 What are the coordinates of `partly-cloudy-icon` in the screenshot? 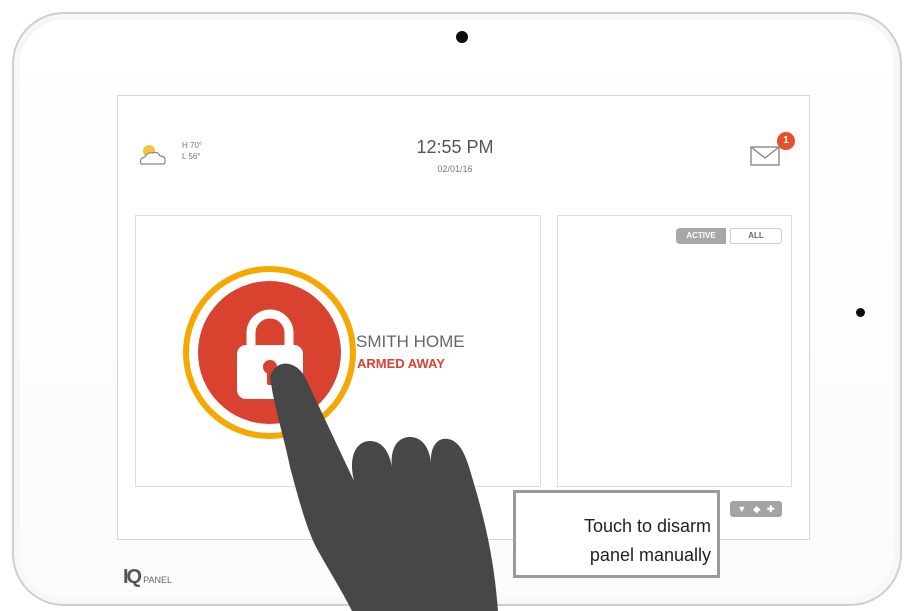 It's located at (152, 155).